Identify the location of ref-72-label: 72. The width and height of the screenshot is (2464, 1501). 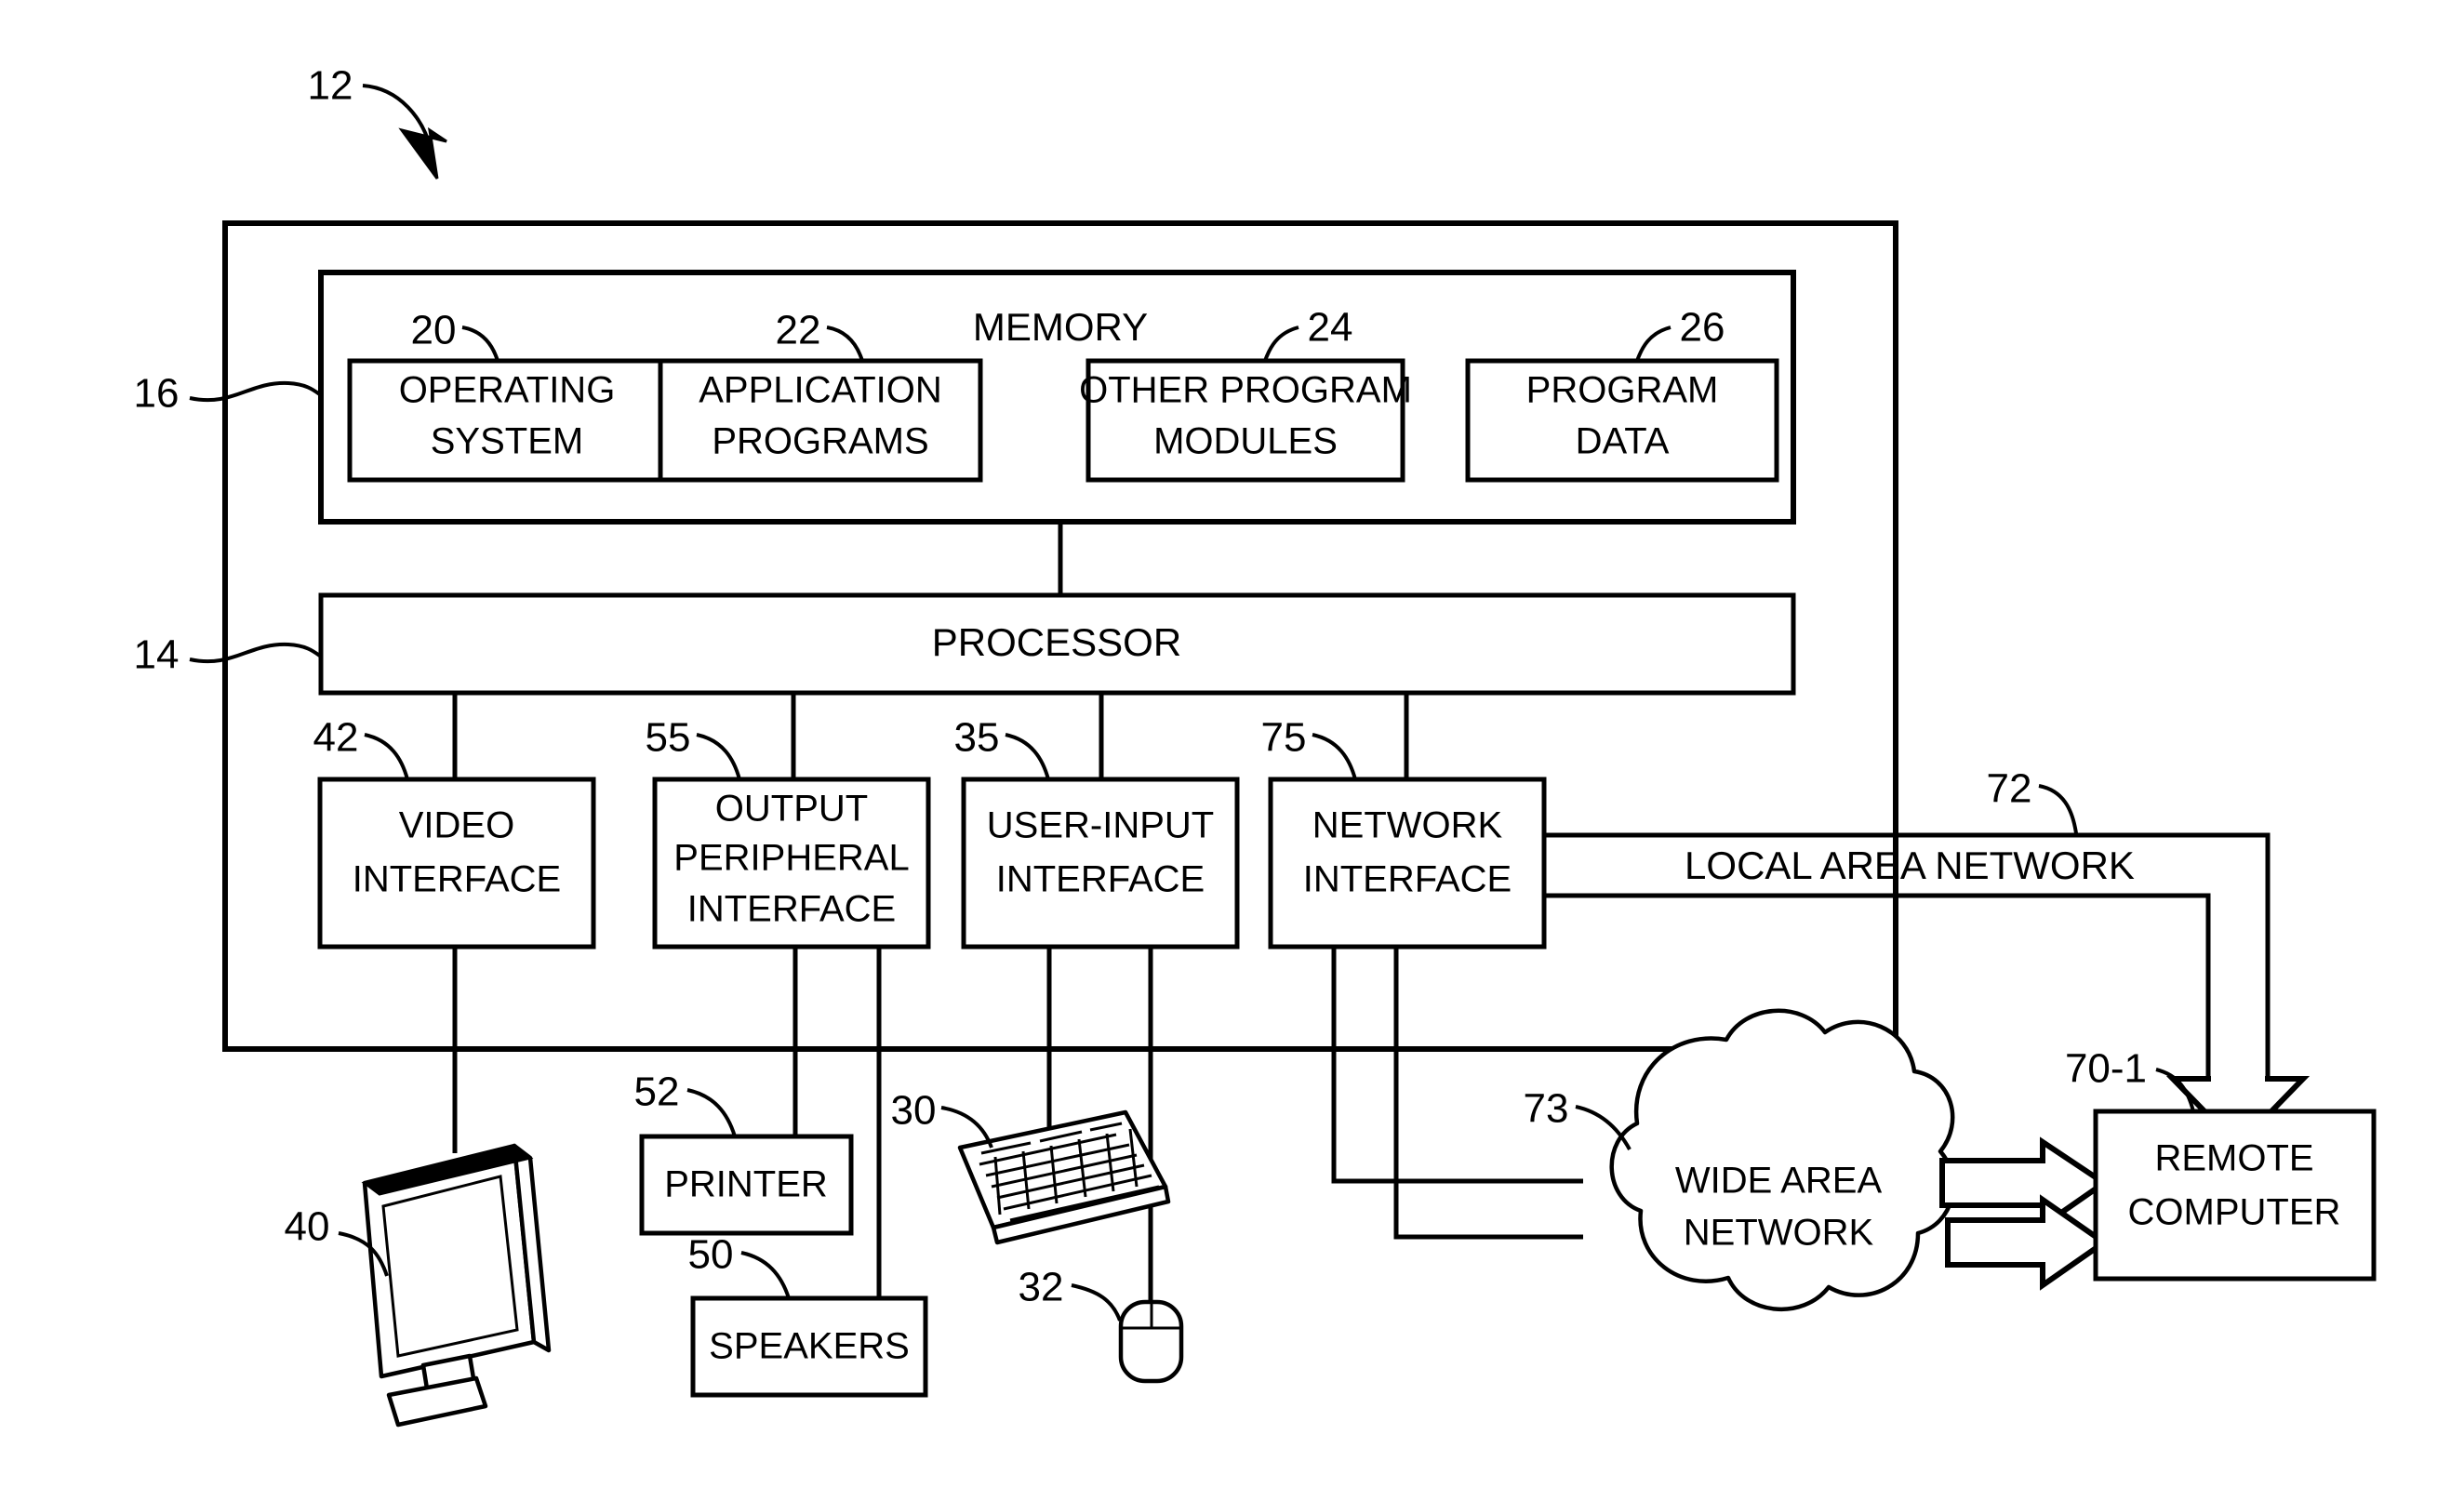
(2009, 789).